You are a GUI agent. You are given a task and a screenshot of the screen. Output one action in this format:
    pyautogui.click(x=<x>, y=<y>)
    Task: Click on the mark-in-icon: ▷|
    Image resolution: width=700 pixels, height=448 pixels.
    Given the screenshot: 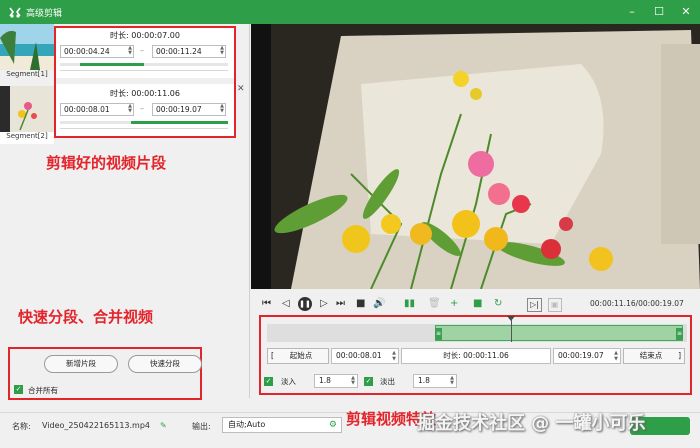 What is the action you would take?
    pyautogui.click(x=534, y=305)
    